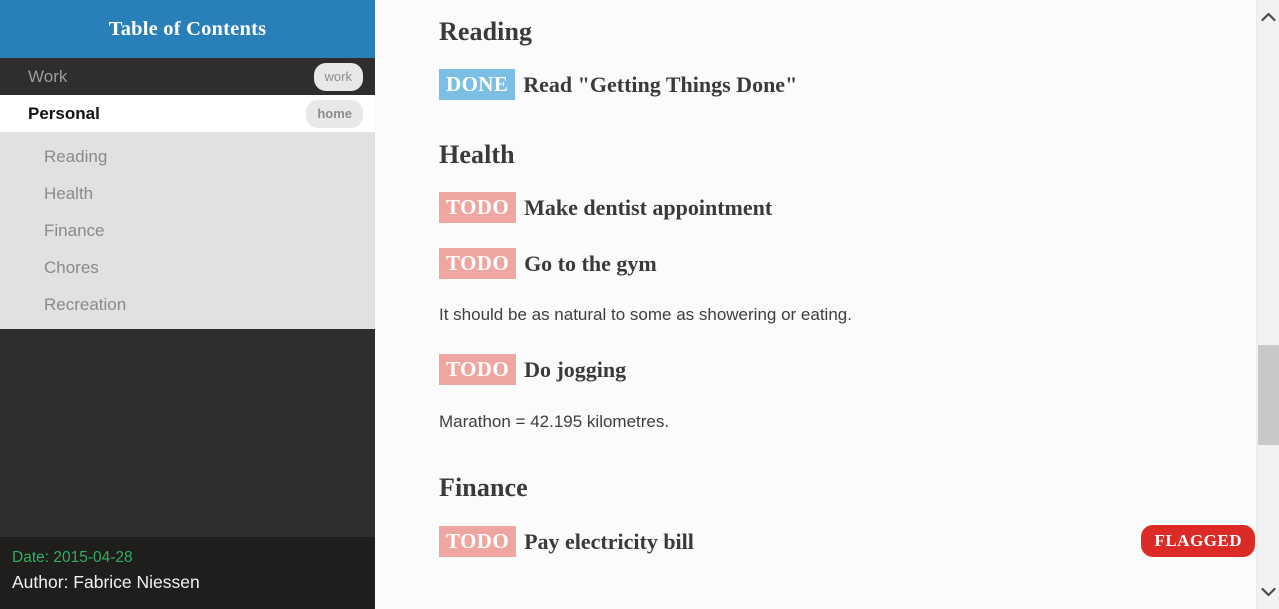 The height and width of the screenshot is (609, 1279). I want to click on toc-header-title: Table of Contents, so click(187, 28).